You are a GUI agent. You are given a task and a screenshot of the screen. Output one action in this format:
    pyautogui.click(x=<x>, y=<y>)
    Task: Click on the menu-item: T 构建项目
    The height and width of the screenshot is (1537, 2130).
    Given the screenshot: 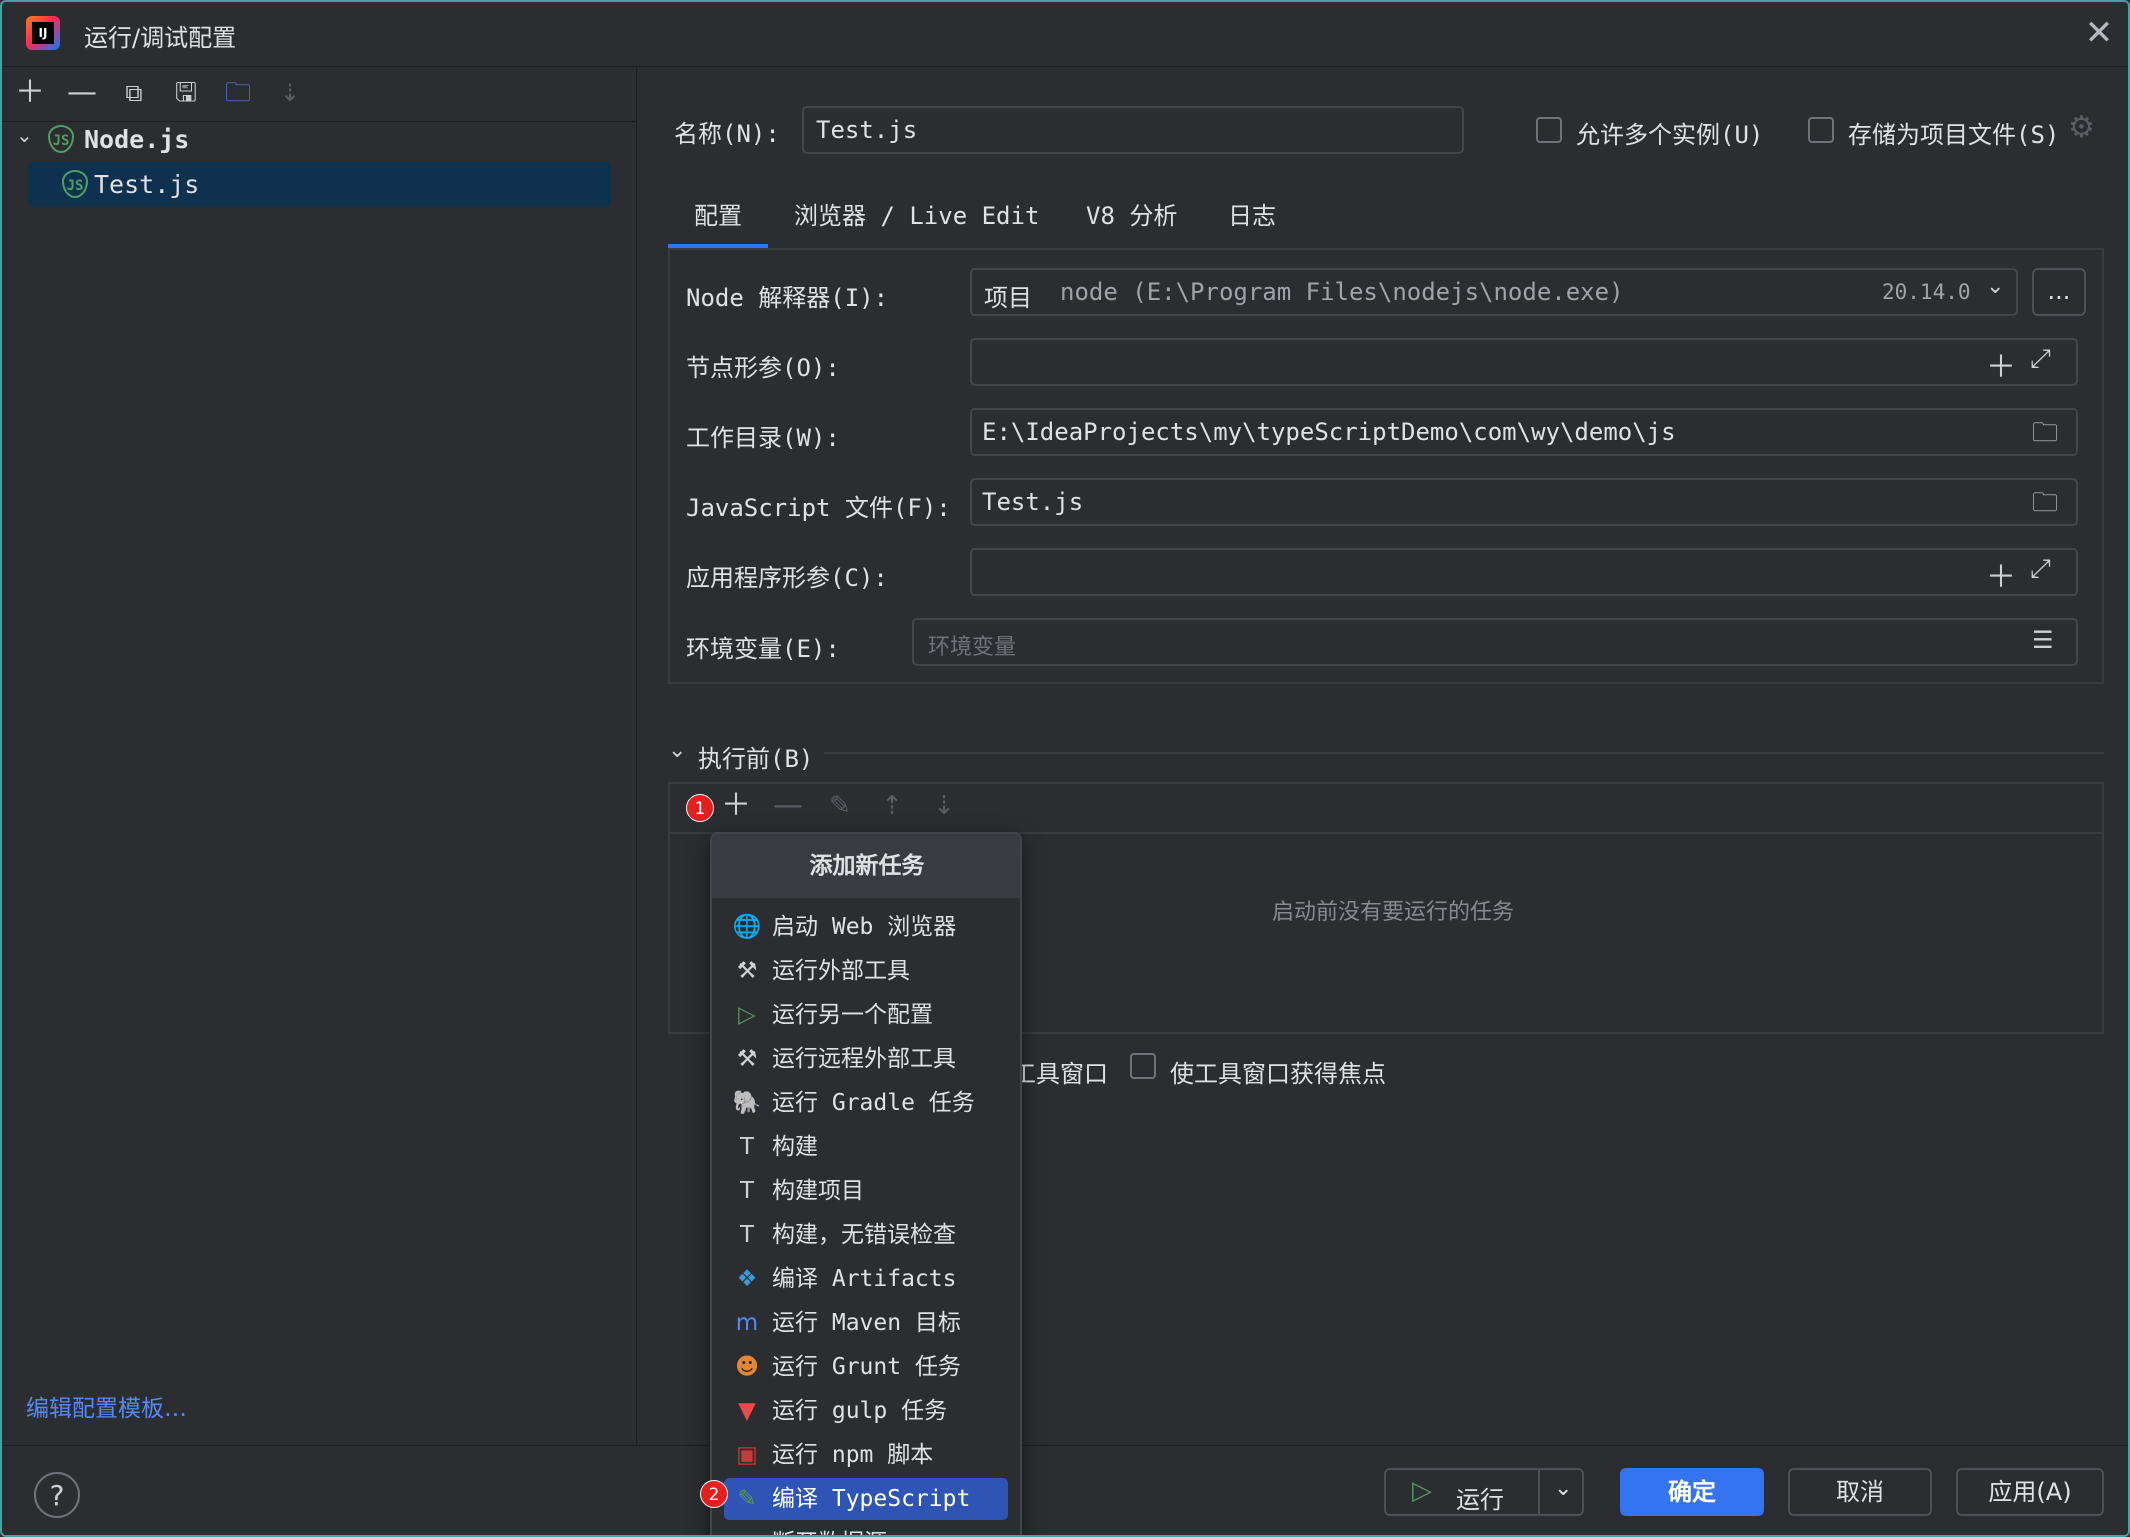 What is the action you would take?
    pyautogui.click(x=866, y=1191)
    